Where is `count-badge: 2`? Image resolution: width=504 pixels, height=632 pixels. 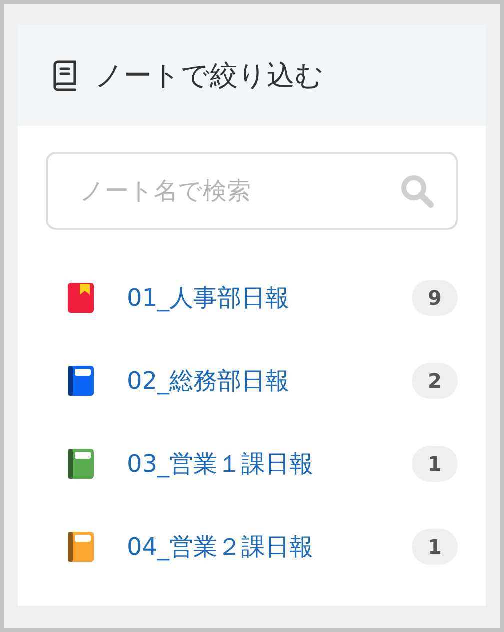 count-badge: 2 is located at coordinates (435, 380).